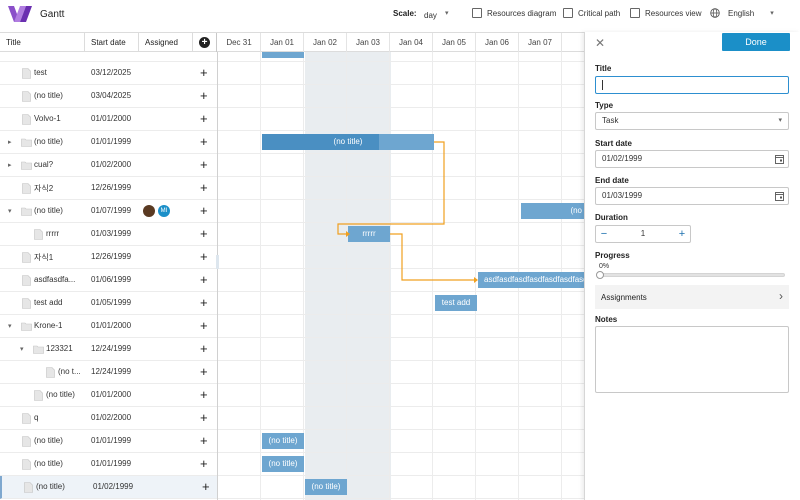 The image size is (800, 500). Describe the element at coordinates (692, 159) in the screenshot. I see `start-date-input: 01/02/1999` at that location.